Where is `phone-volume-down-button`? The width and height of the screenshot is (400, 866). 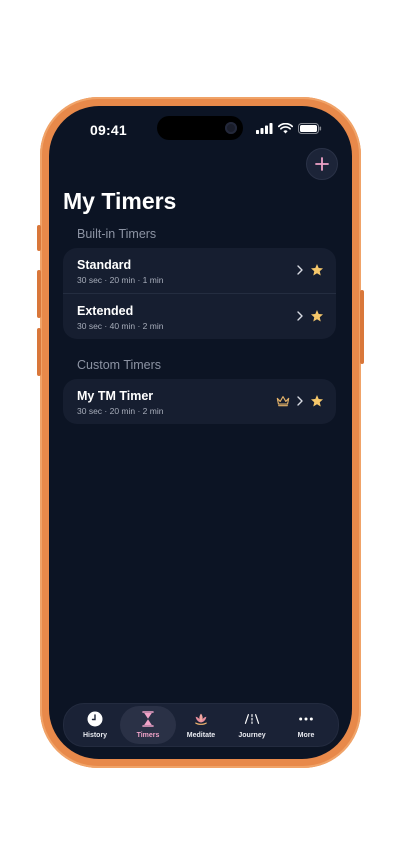
phone-volume-down-button is located at coordinates (39, 352).